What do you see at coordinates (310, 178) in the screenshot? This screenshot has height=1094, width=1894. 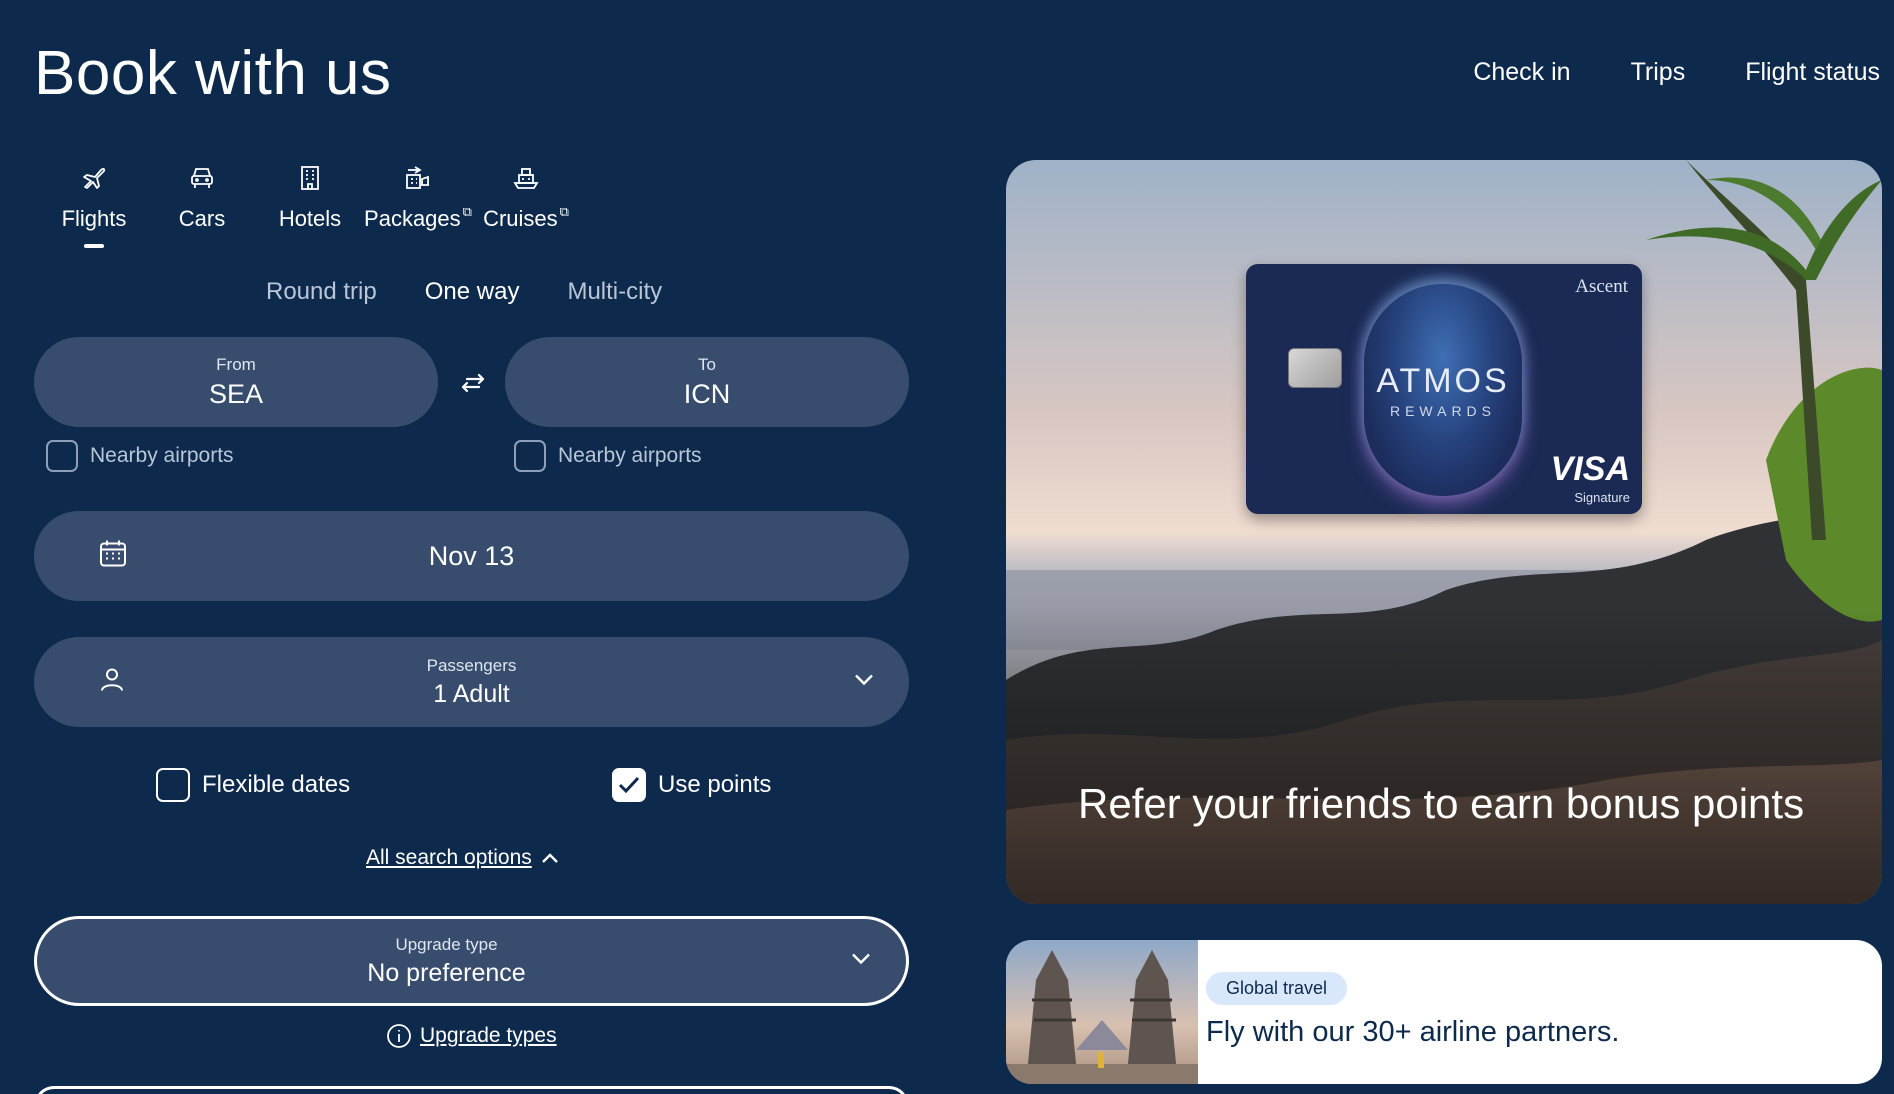 I see `hotel-icon` at bounding box center [310, 178].